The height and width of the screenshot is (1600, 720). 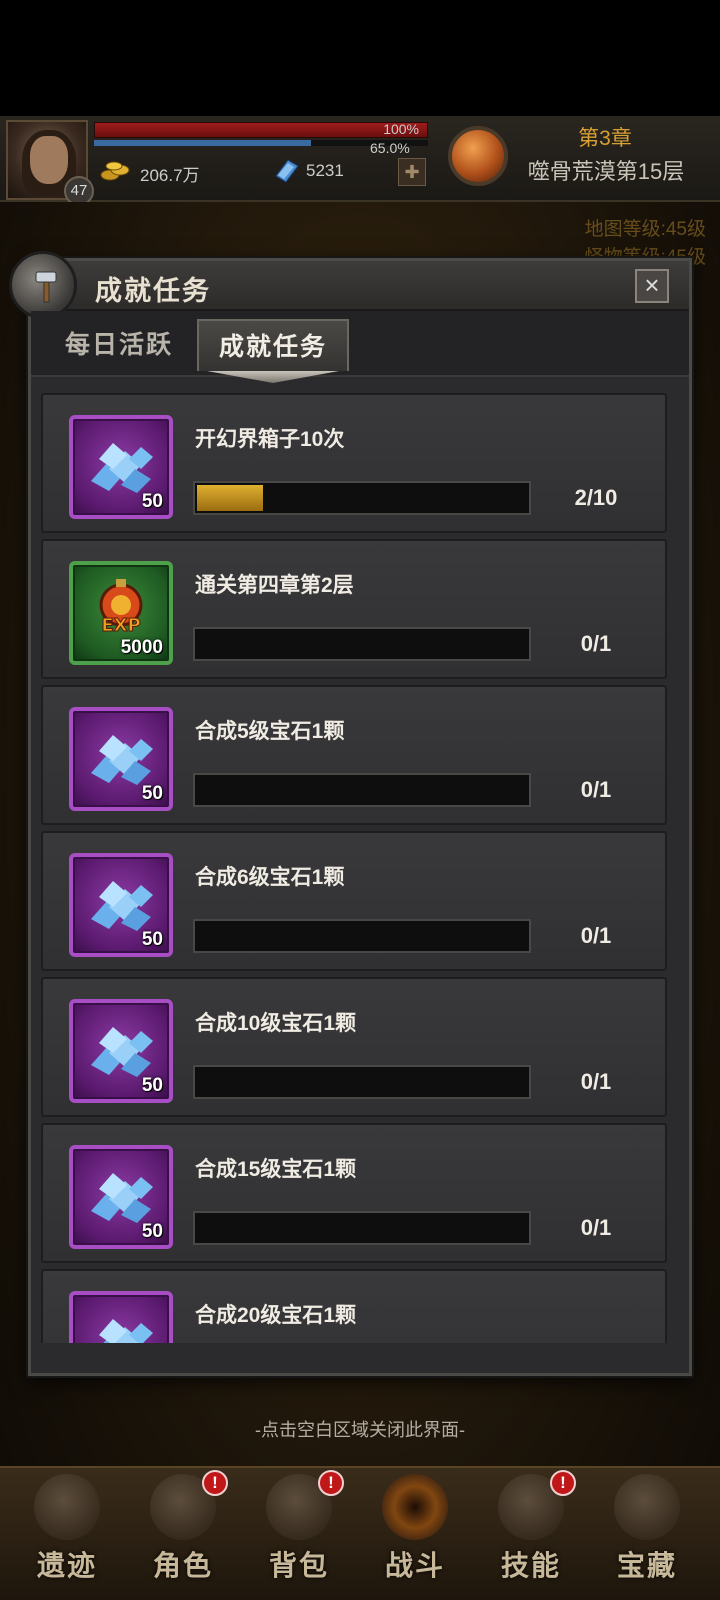 What do you see at coordinates (170, 175) in the screenshot?
I see `gold-amount: 206.7万` at bounding box center [170, 175].